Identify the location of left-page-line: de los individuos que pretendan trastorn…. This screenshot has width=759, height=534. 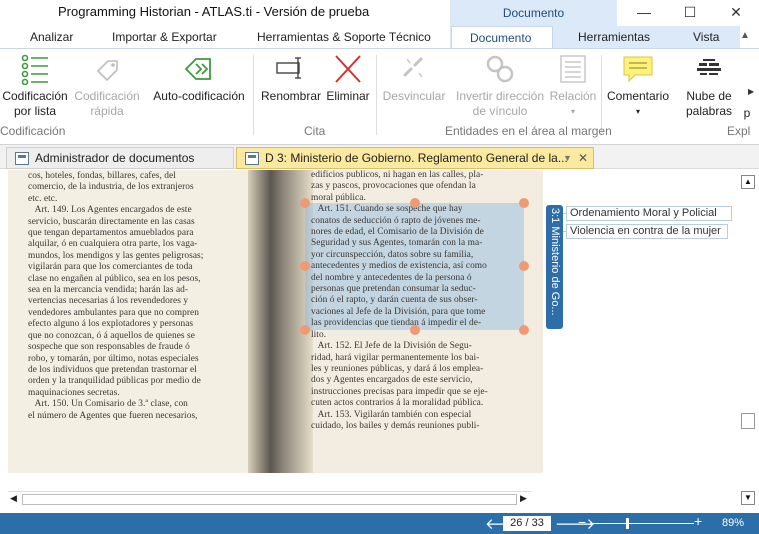
(112, 369).